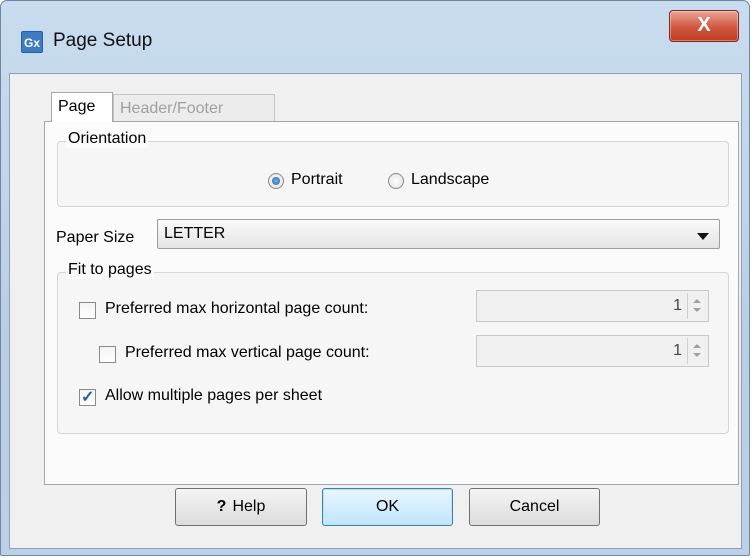 This screenshot has width=753, height=558. Describe the element at coordinates (221, 506) in the screenshot. I see `help-icon: ?` at that location.